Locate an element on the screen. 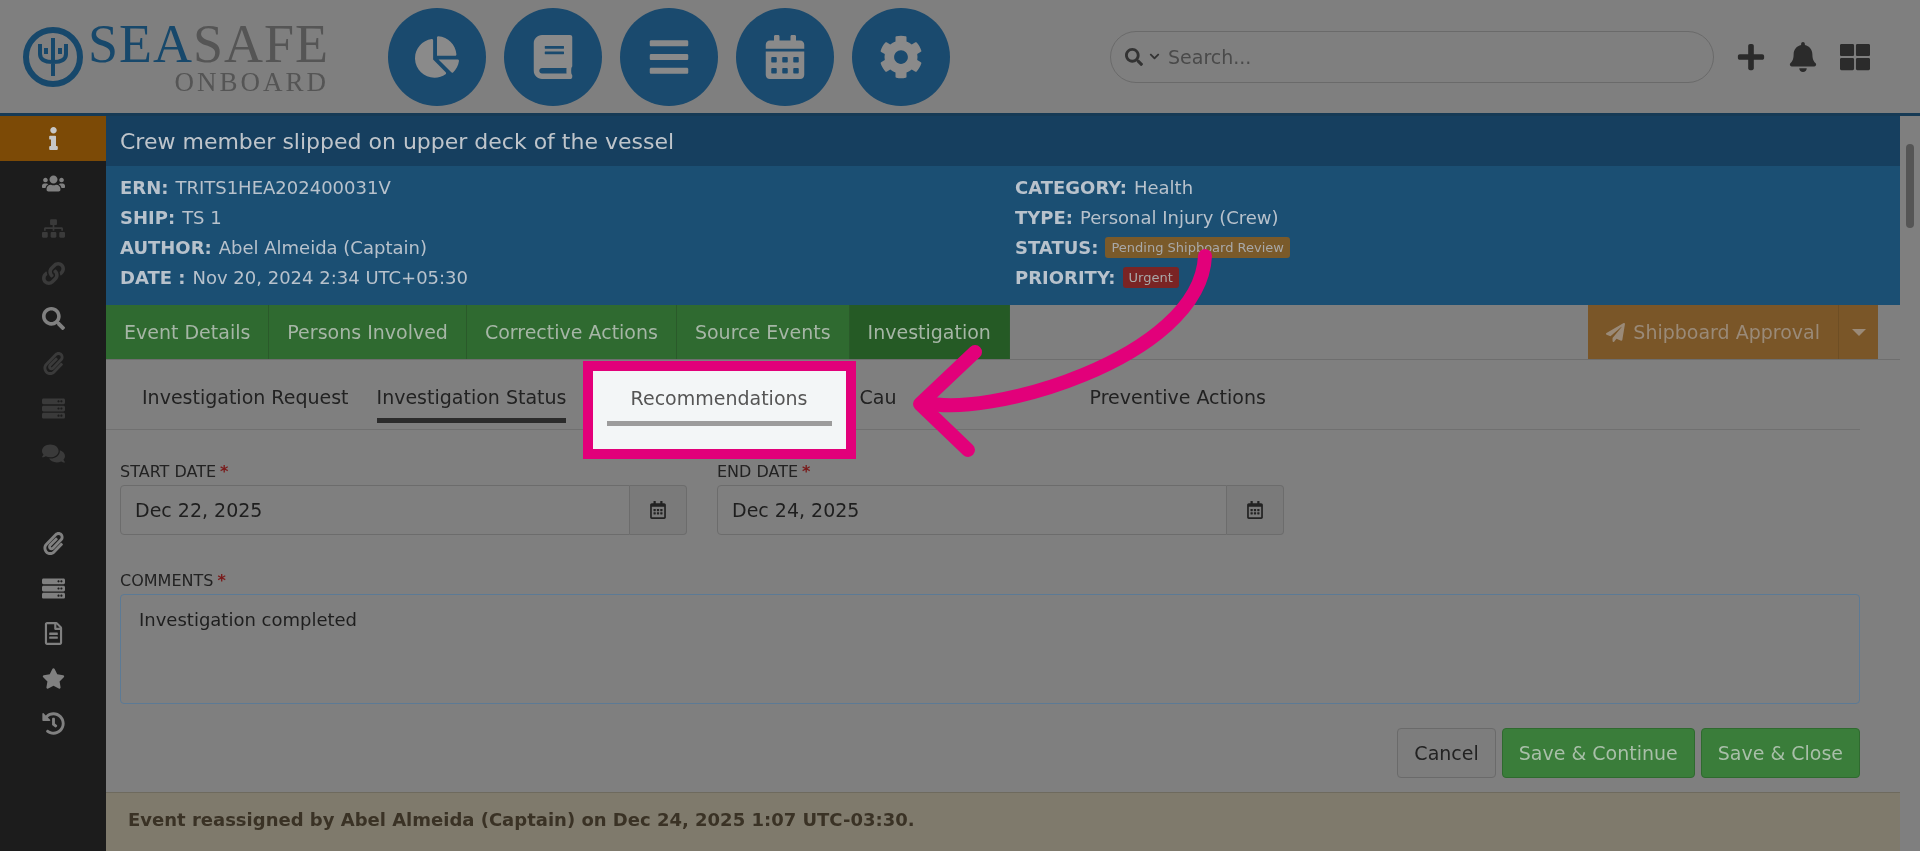 The height and width of the screenshot is (851, 1920). tab: Persons Involved is located at coordinates (368, 332).